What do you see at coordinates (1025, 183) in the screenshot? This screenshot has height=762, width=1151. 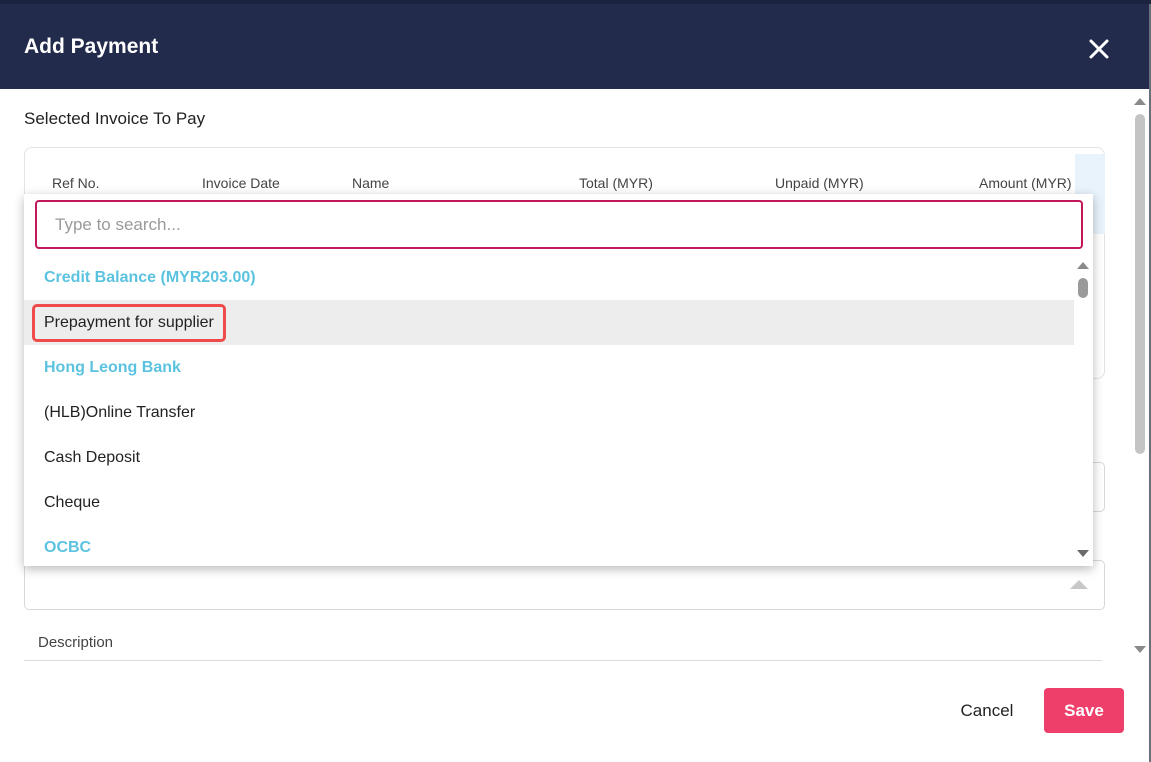 I see `col-header-amount: Amount (MYR)` at bounding box center [1025, 183].